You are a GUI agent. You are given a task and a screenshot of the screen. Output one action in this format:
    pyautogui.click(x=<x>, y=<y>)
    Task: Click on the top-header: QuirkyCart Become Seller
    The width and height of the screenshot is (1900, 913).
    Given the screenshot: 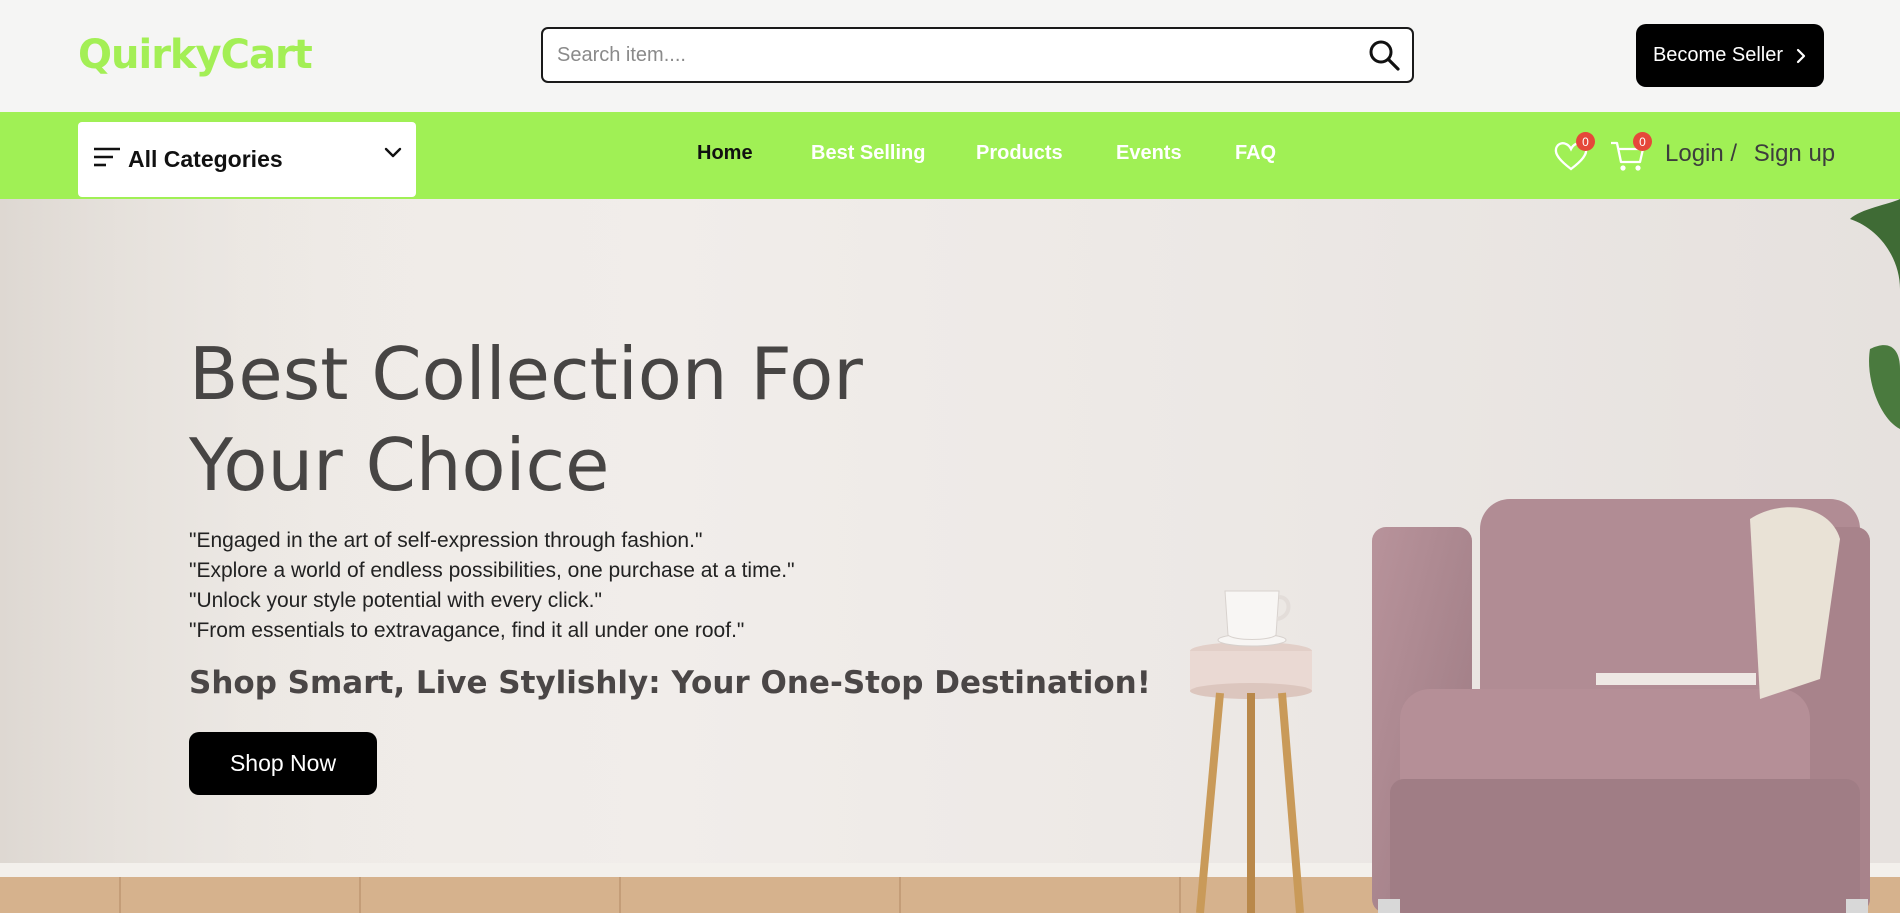 What is the action you would take?
    pyautogui.click(x=950, y=56)
    